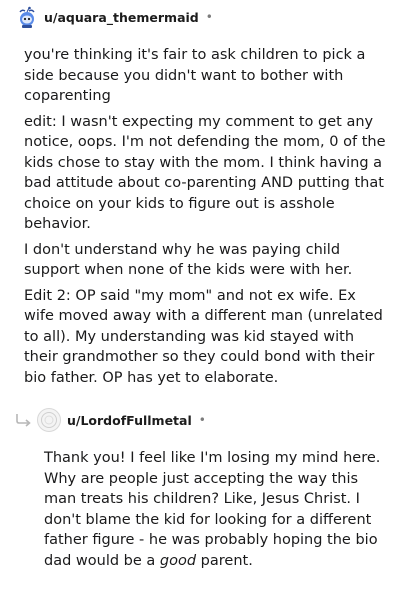  I want to click on default-avatar-icon, so click(49, 420).